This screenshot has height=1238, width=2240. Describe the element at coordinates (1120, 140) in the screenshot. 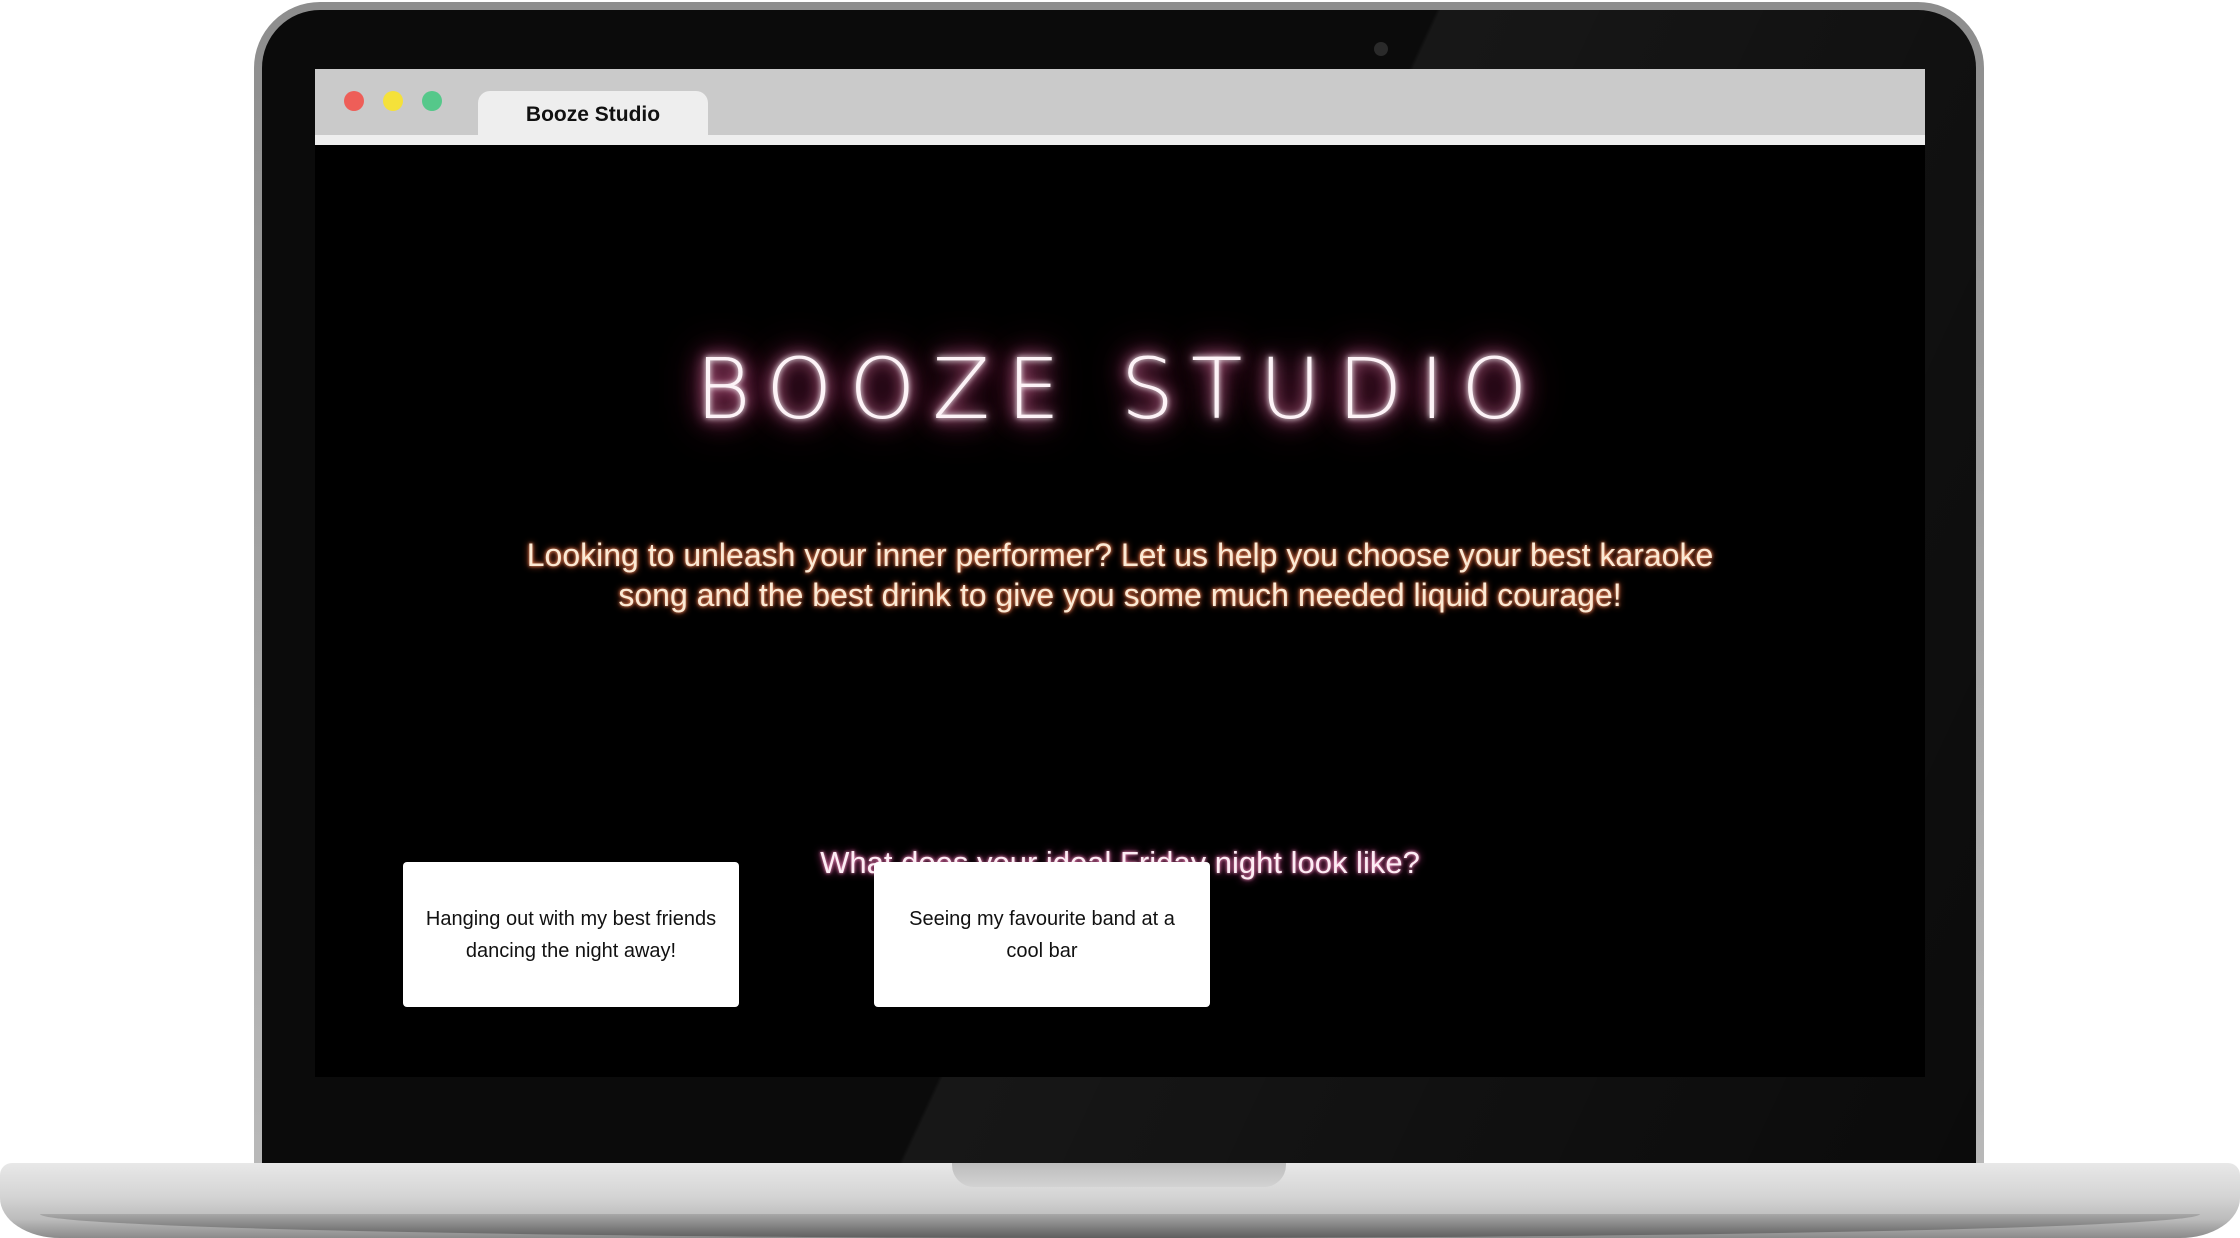

I see `browser-toolbar-strip` at that location.